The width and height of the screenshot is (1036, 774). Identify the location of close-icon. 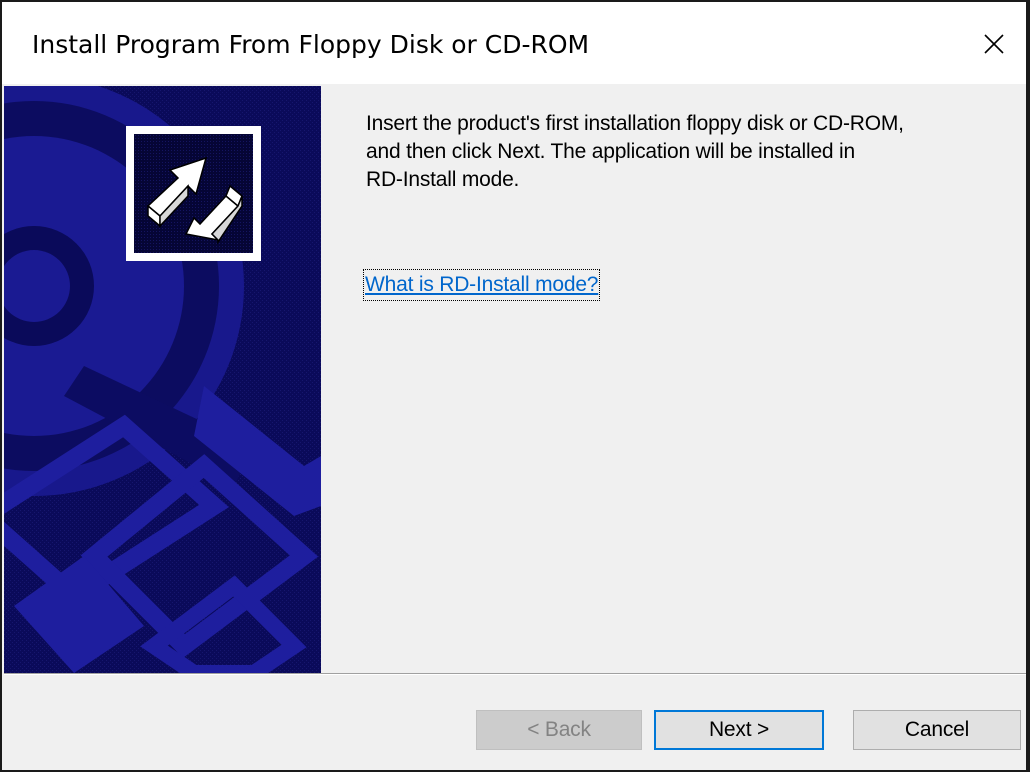
(994, 44).